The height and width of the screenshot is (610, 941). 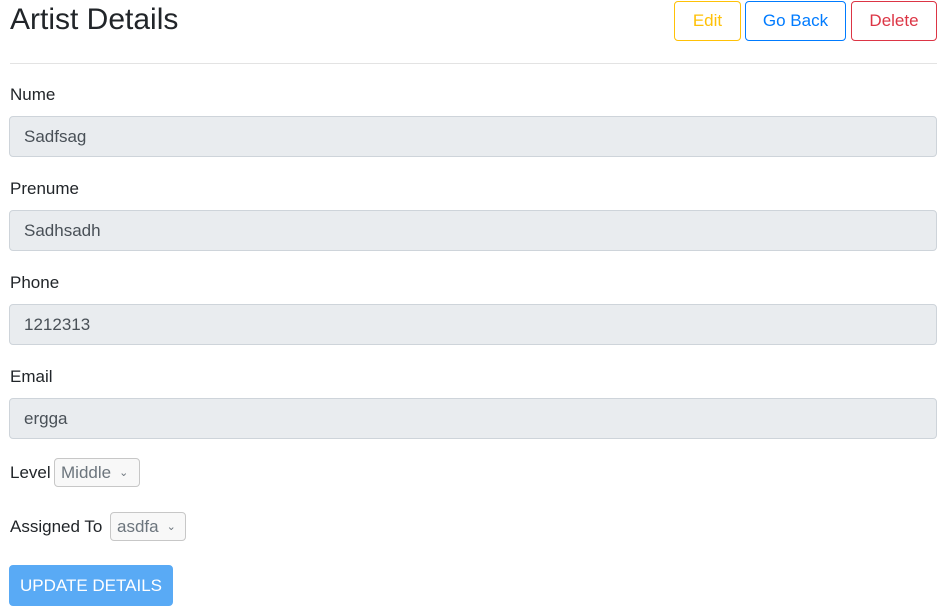 What do you see at coordinates (44, 188) in the screenshot?
I see `prenume-label: Prenume` at bounding box center [44, 188].